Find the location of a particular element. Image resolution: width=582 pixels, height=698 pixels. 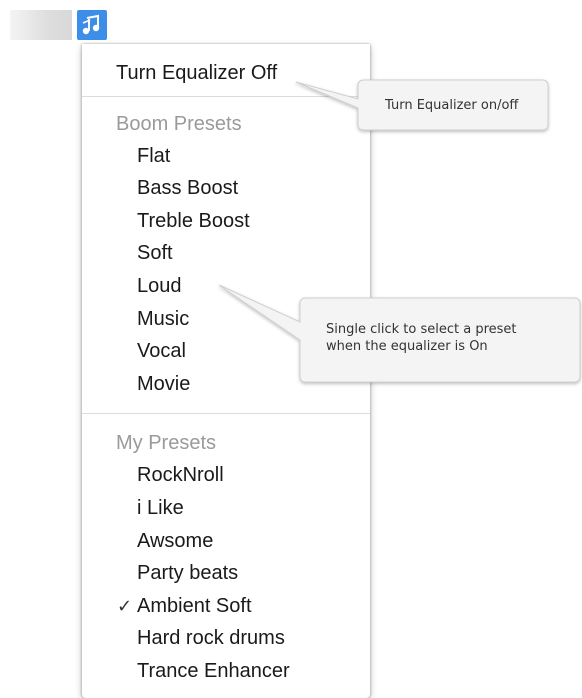

toggle-callout-text: Turn Equalizer on/off is located at coordinates (452, 105).